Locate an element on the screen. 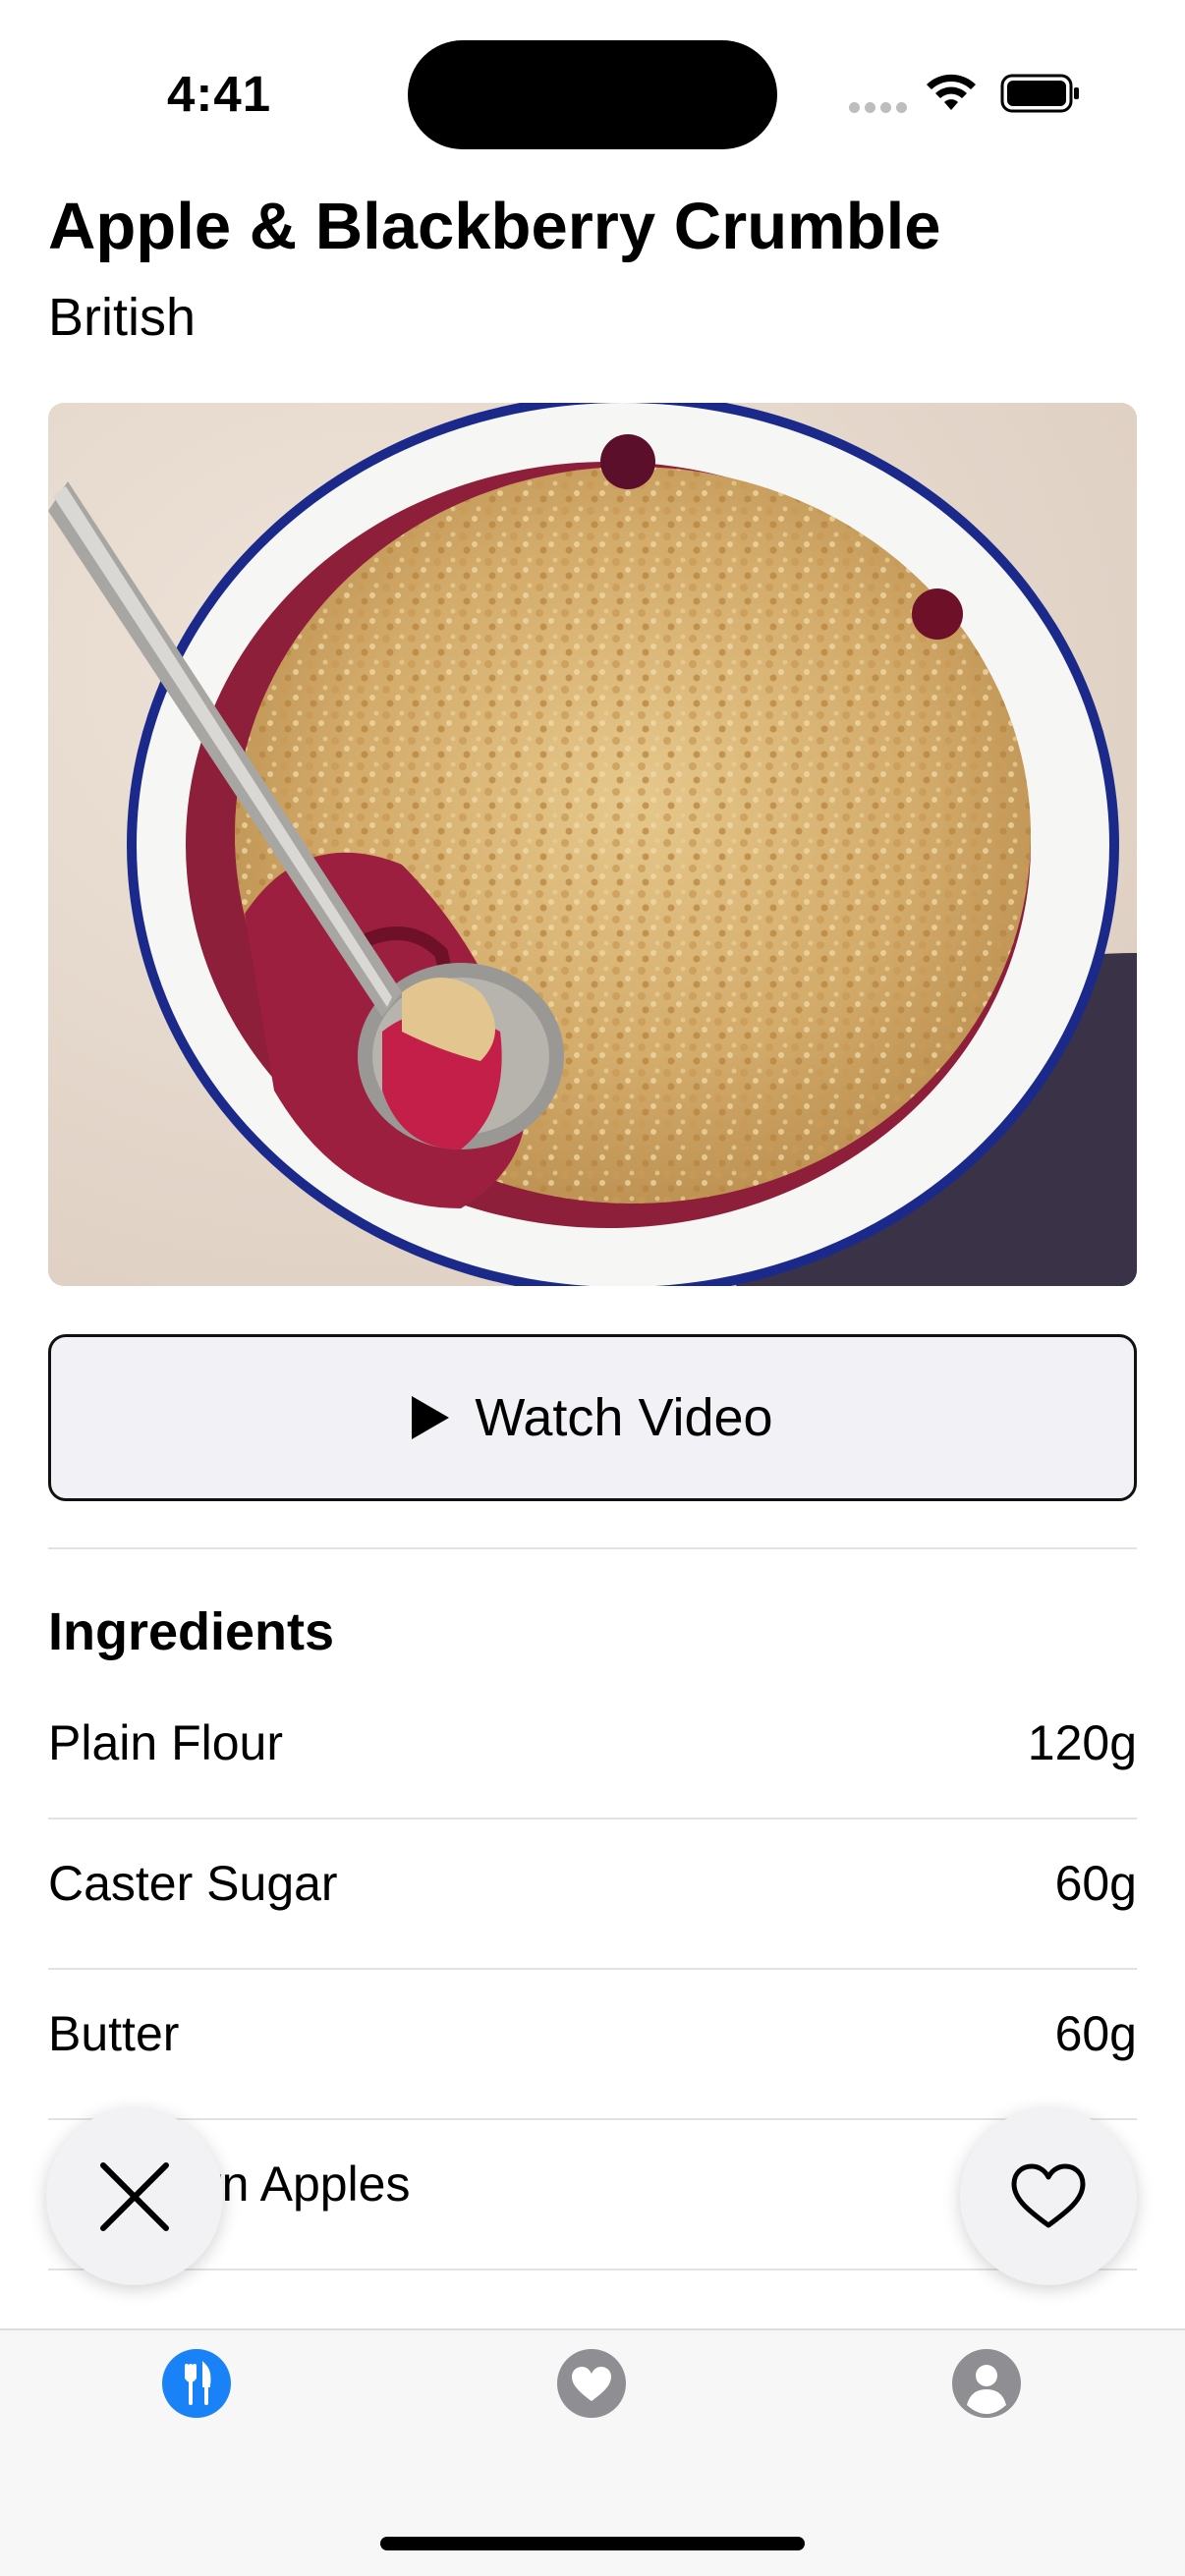 Image resolution: width=1185 pixels, height=2576 pixels. ingredient-quantity: 120g is located at coordinates (1082, 1742).